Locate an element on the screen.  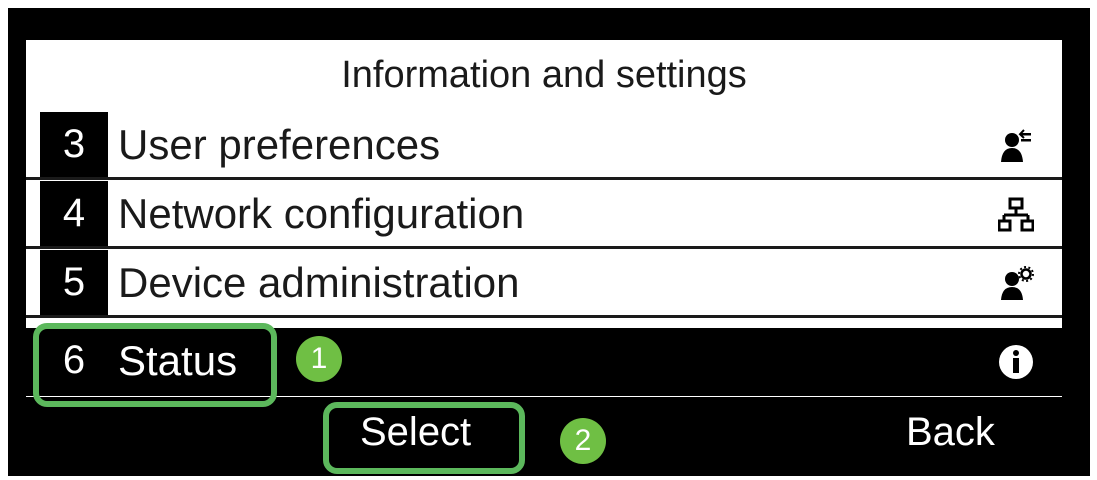
menu-item-device-administration: 5 Device administration is located at coordinates (544, 284).